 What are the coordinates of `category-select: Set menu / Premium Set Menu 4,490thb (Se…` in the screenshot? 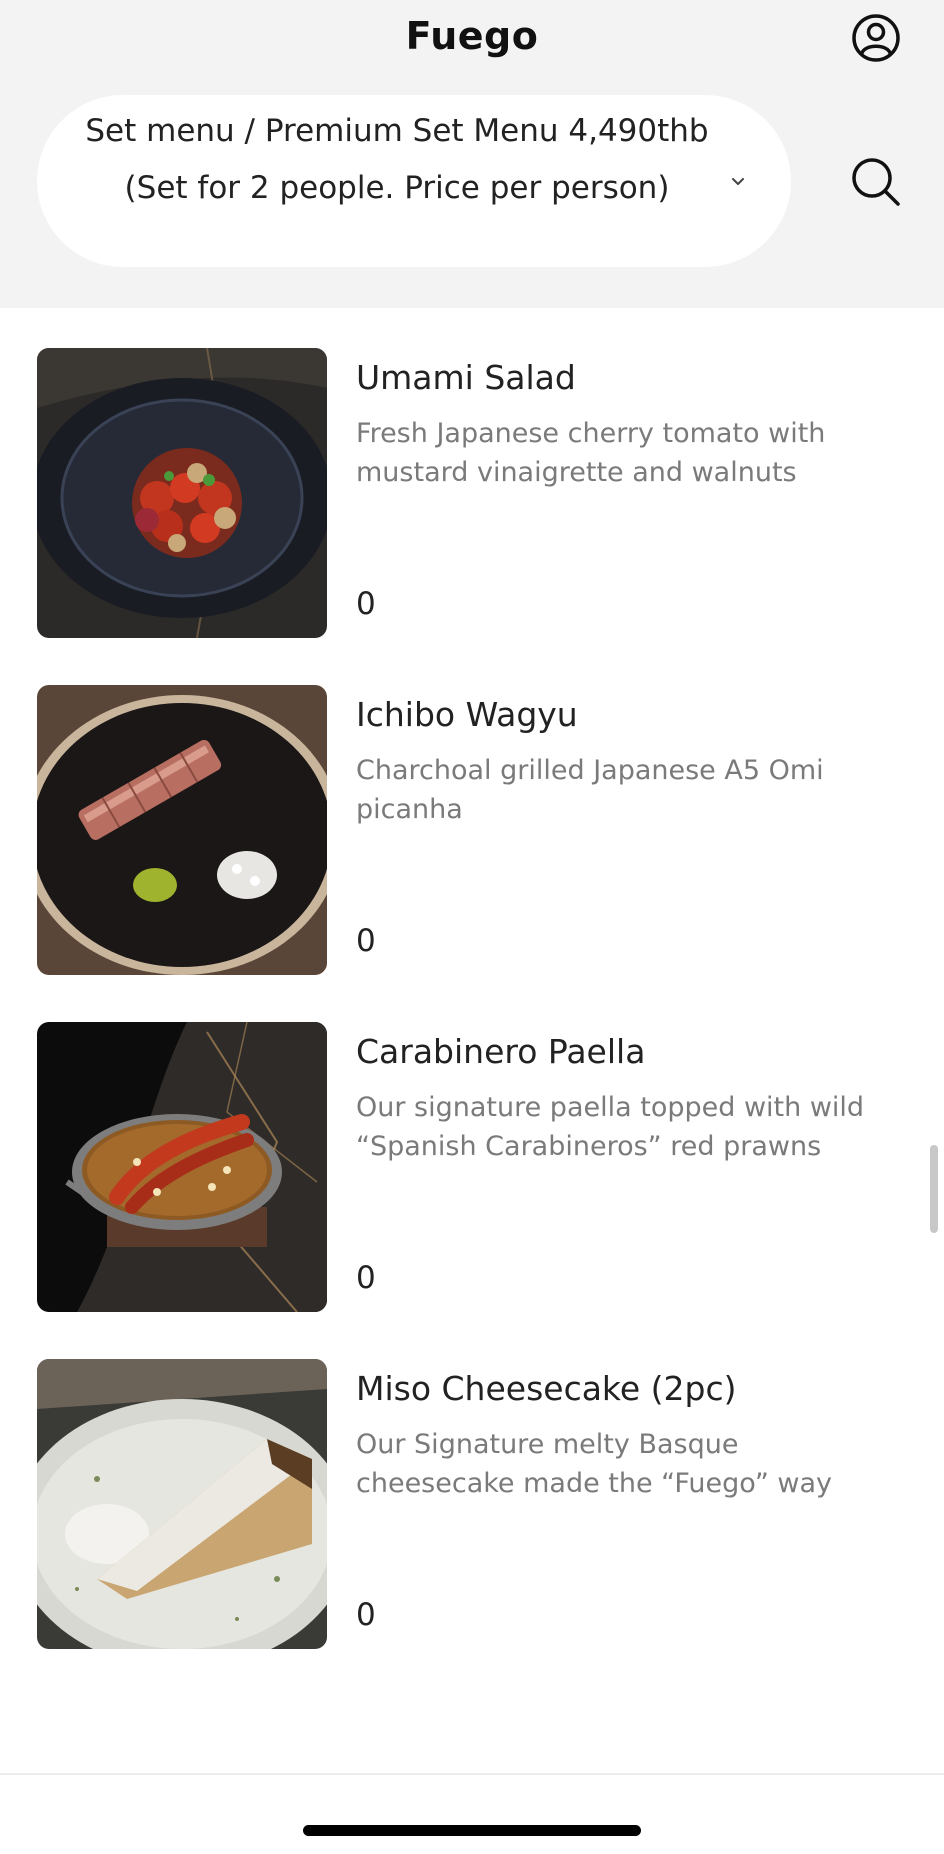 It's located at (414, 181).